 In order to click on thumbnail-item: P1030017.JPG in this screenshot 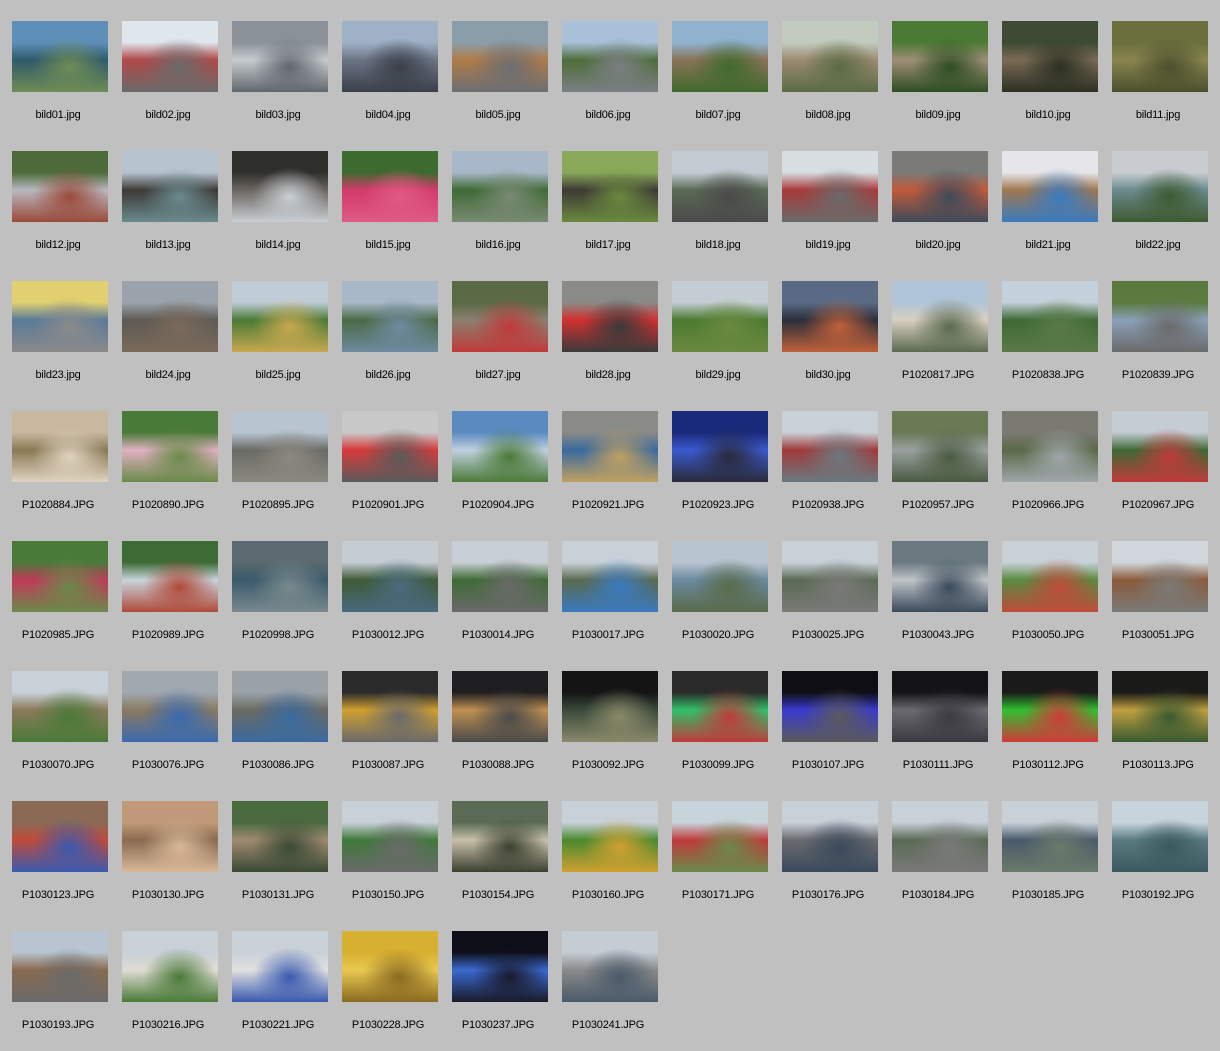, I will do `click(615, 601)`.